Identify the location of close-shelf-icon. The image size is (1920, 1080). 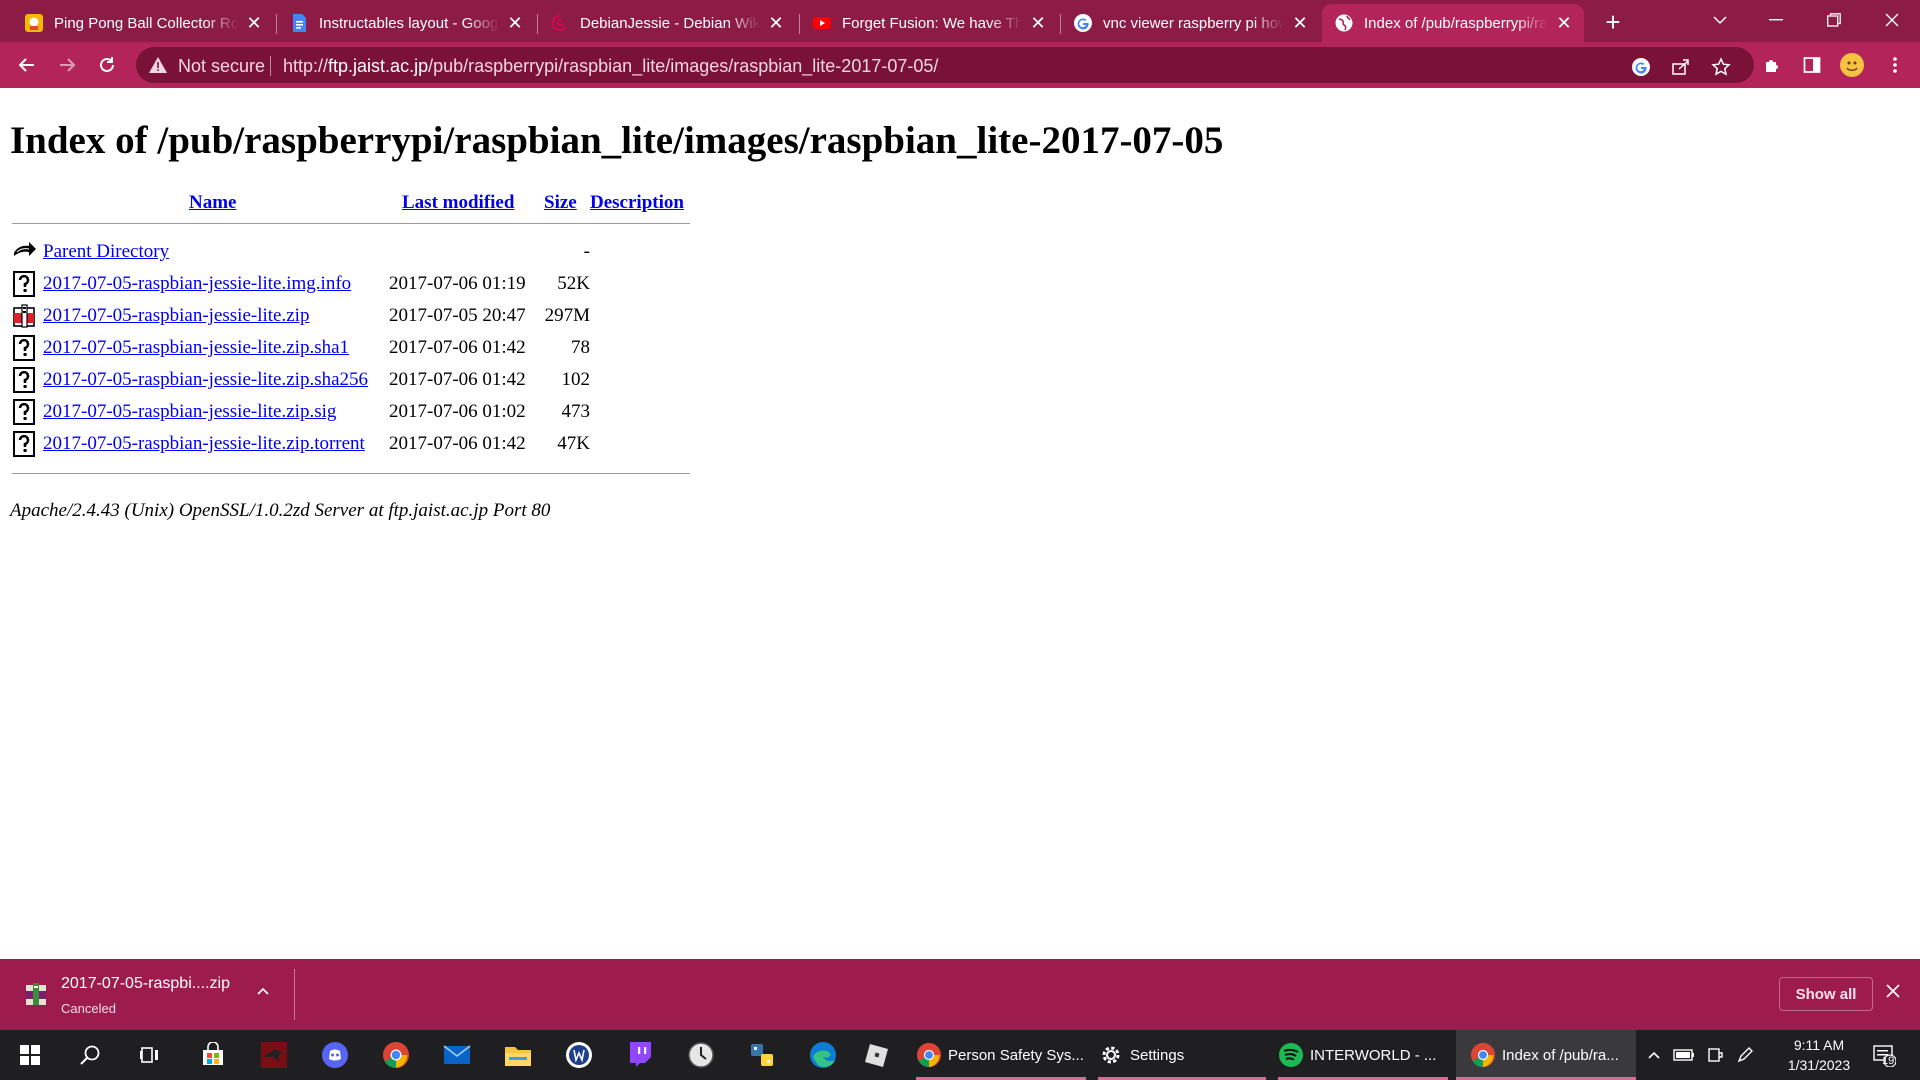
(1893, 992).